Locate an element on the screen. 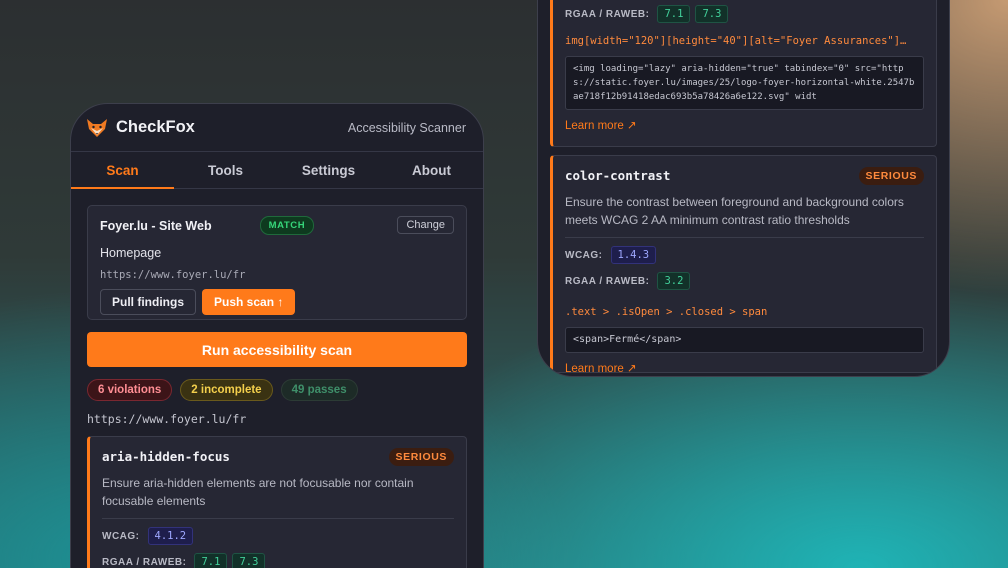 Image resolution: width=1008 pixels, height=568 pixels. tab-bar: Scan Tools Settings About is located at coordinates (277, 170).